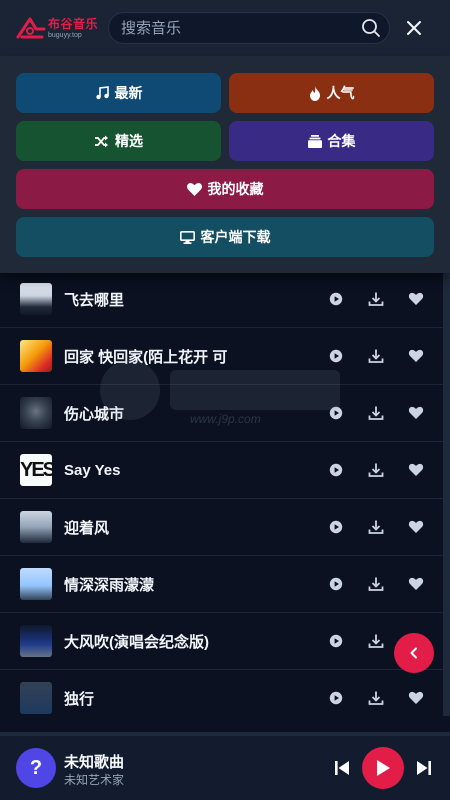 The width and height of the screenshot is (450, 800). I want to click on song-row: 大风吹(演唱会纪念版), so click(221, 641).